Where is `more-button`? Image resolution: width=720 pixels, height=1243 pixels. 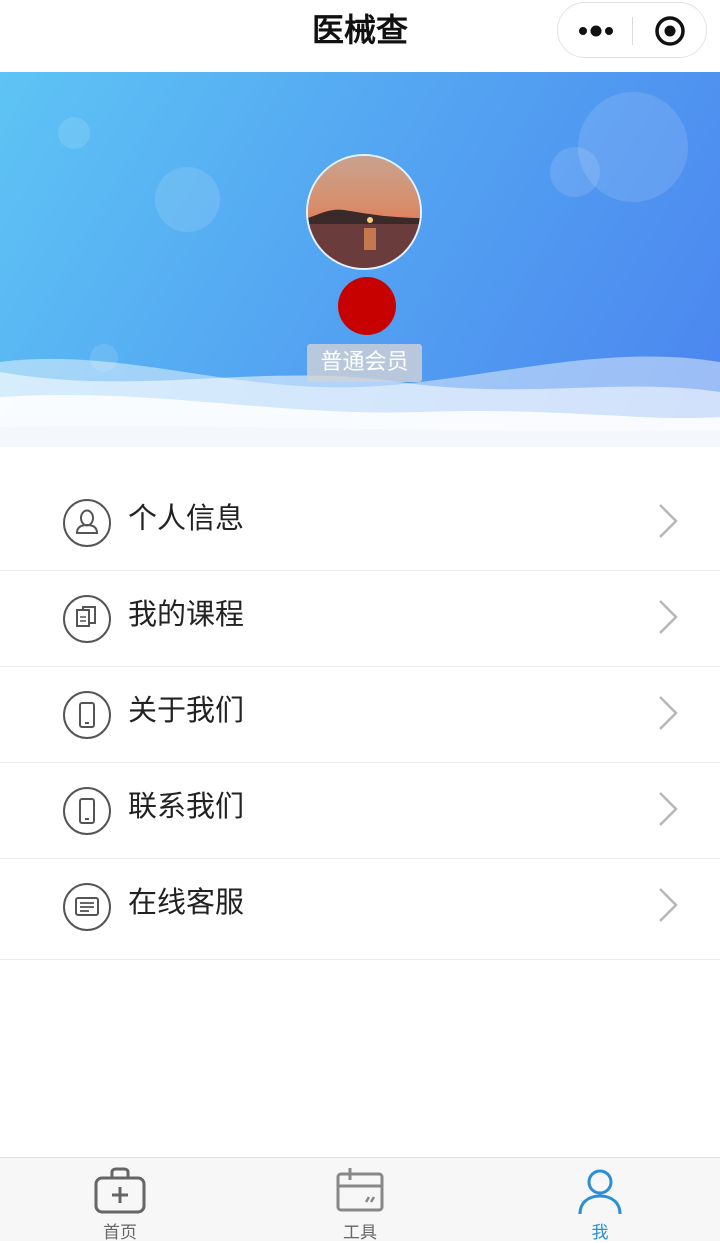 more-button is located at coordinates (595, 30).